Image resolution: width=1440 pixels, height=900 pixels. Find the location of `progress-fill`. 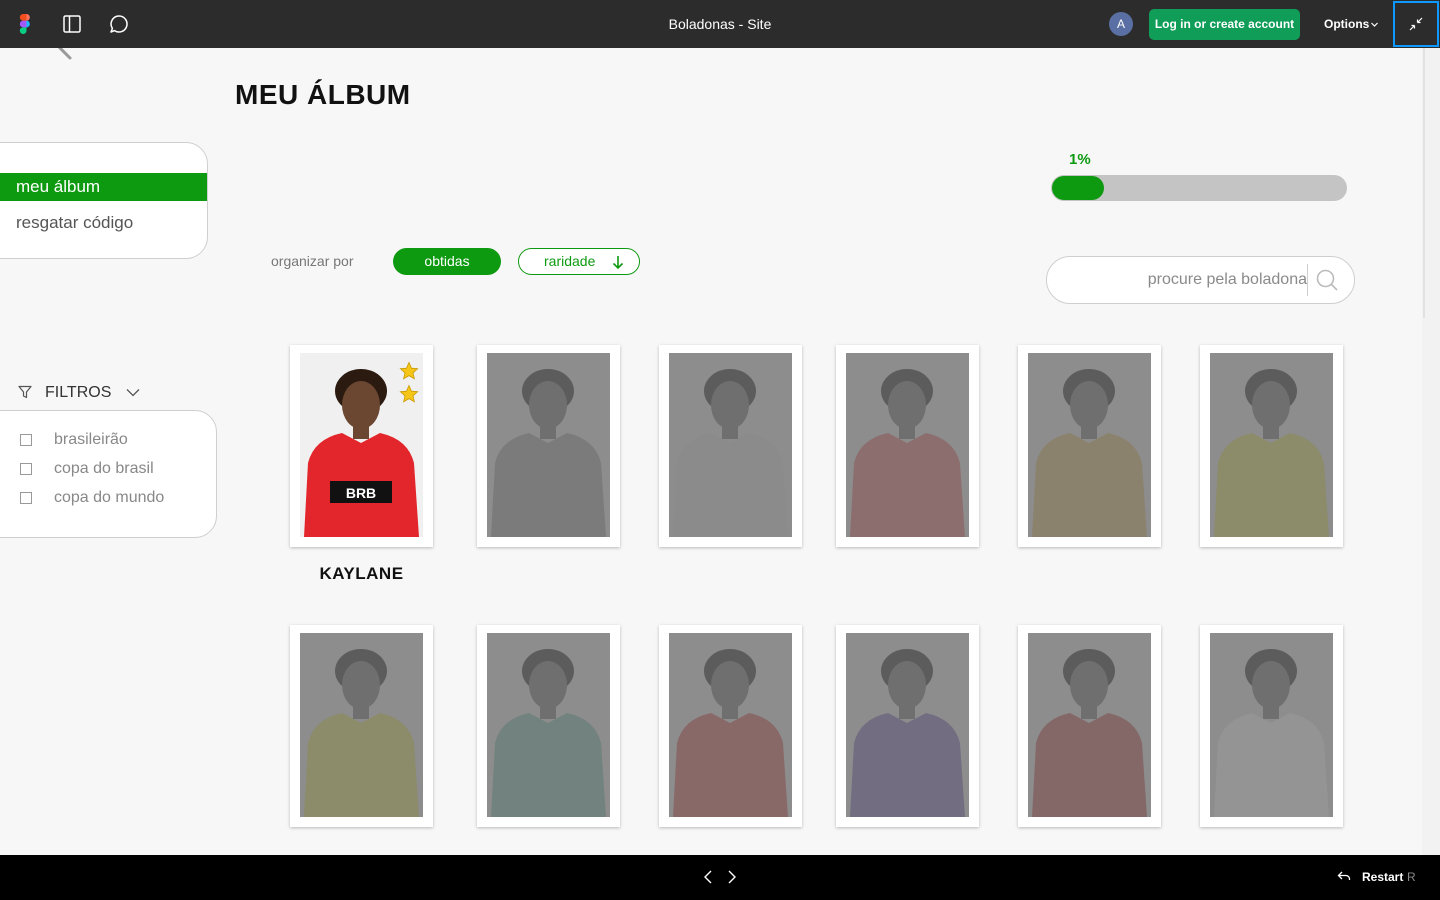

progress-fill is located at coordinates (1078, 188).